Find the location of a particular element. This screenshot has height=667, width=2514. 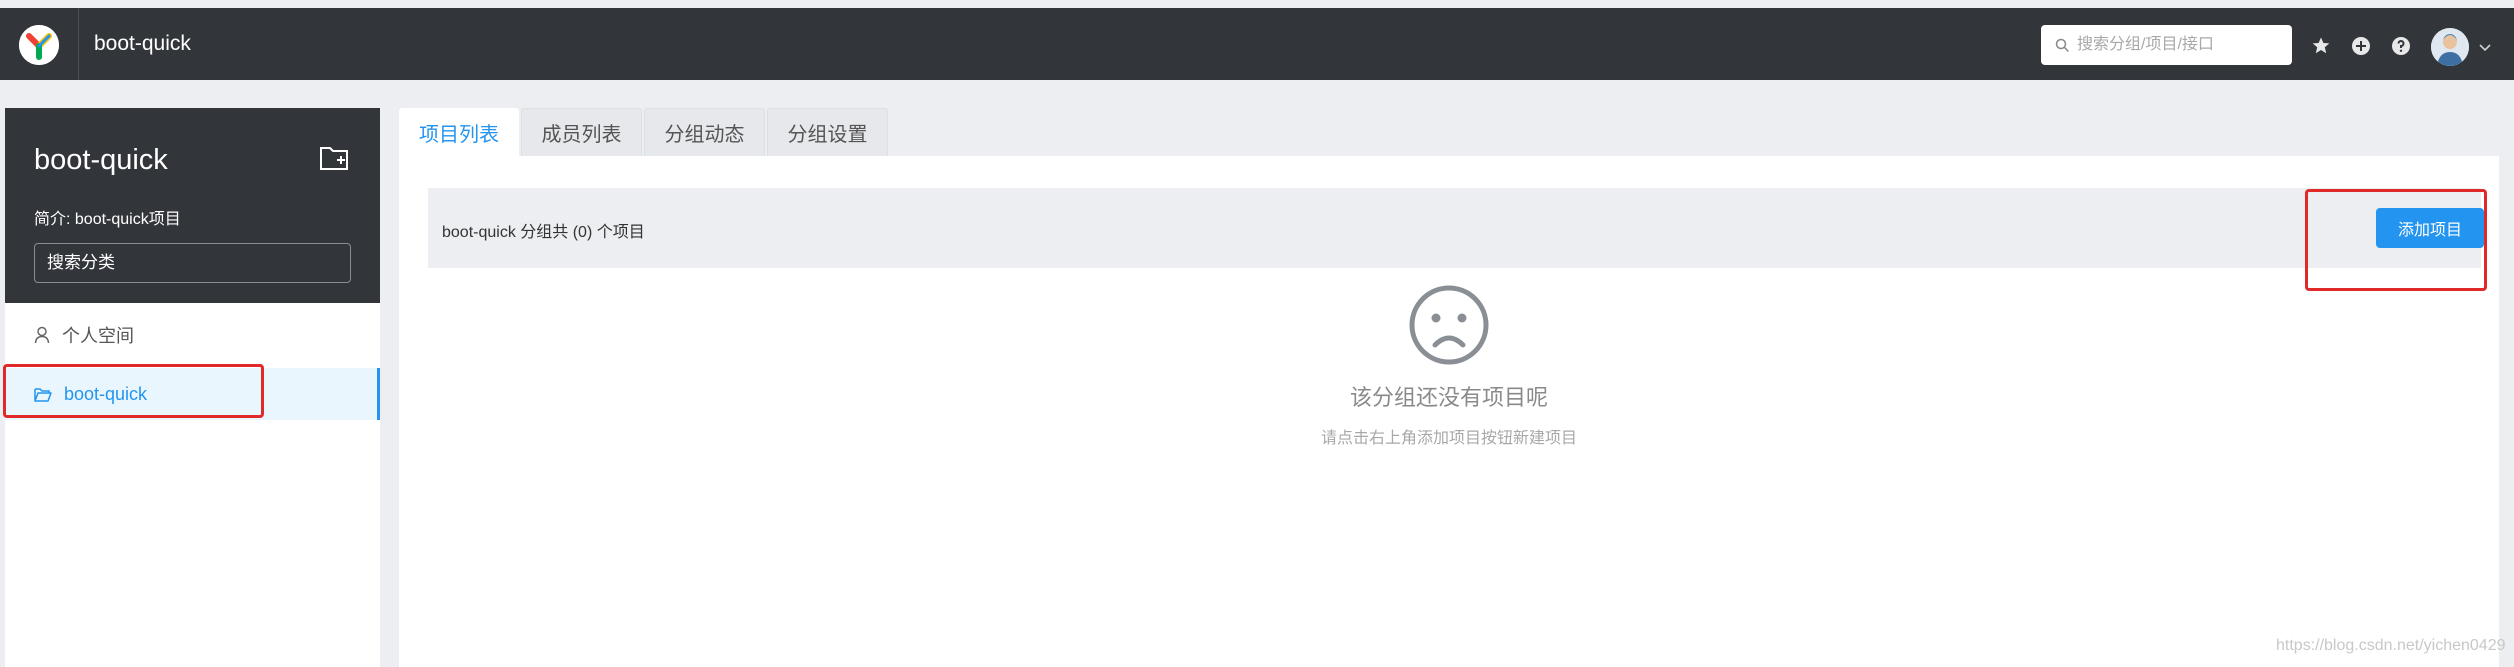

user-avatar is located at coordinates (2450, 47).